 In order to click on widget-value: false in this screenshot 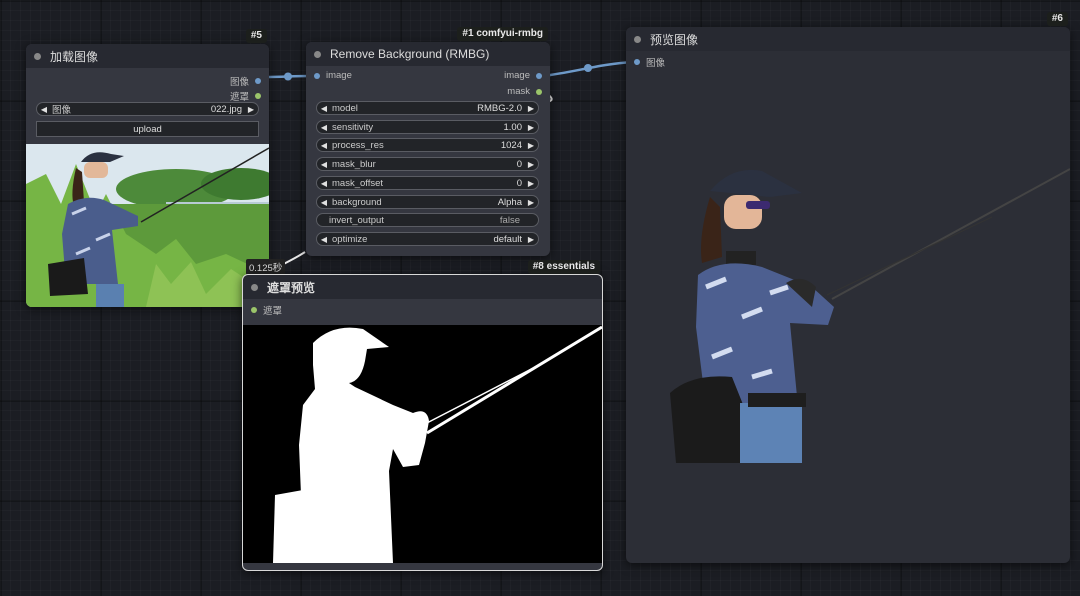, I will do `click(509, 220)`.